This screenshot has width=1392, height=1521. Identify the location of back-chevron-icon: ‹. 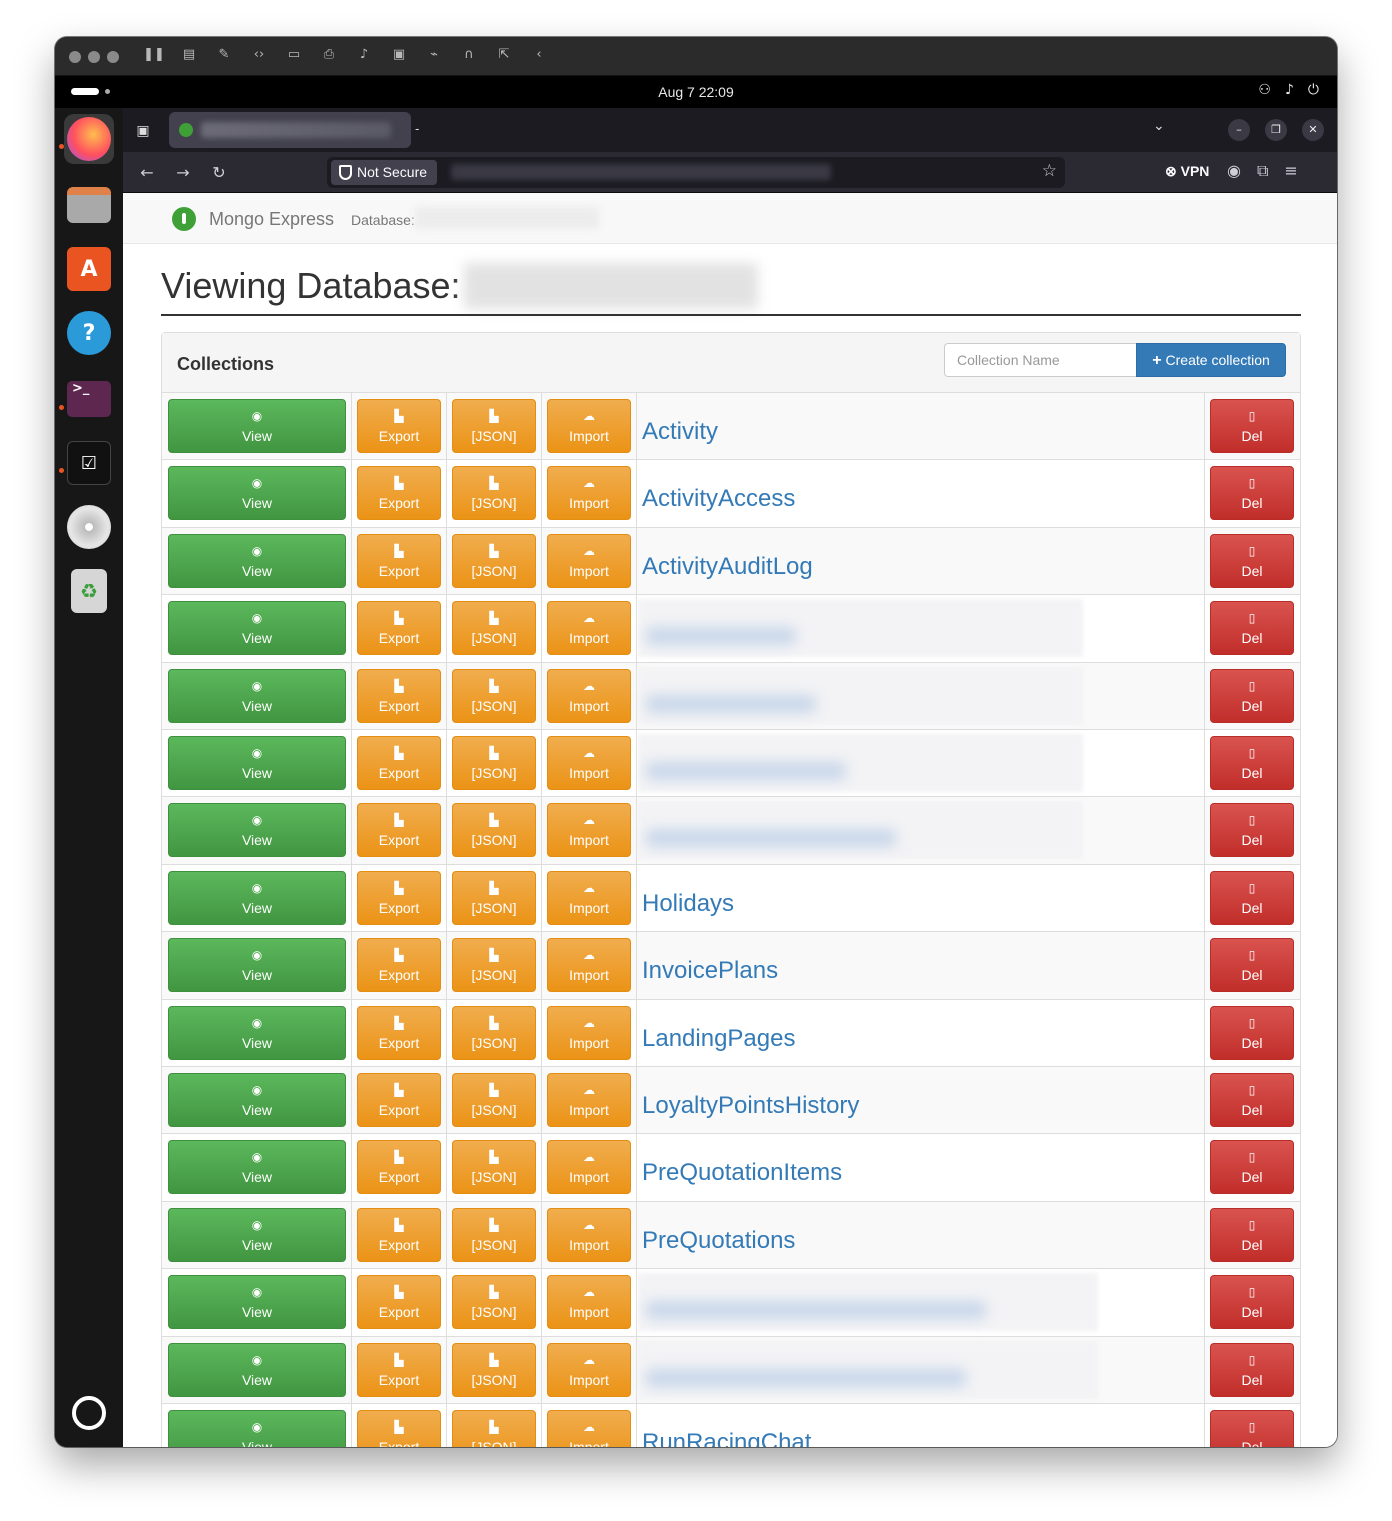
(539, 54).